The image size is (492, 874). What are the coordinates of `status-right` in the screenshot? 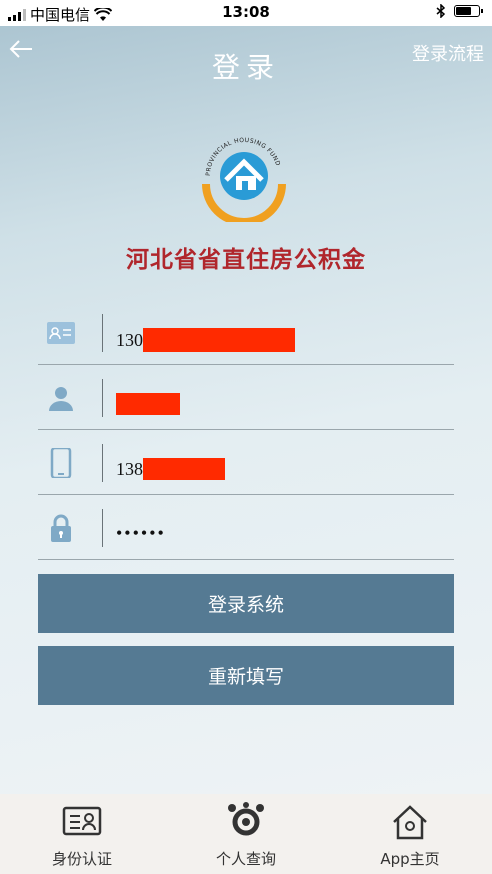 It's located at (459, 11).